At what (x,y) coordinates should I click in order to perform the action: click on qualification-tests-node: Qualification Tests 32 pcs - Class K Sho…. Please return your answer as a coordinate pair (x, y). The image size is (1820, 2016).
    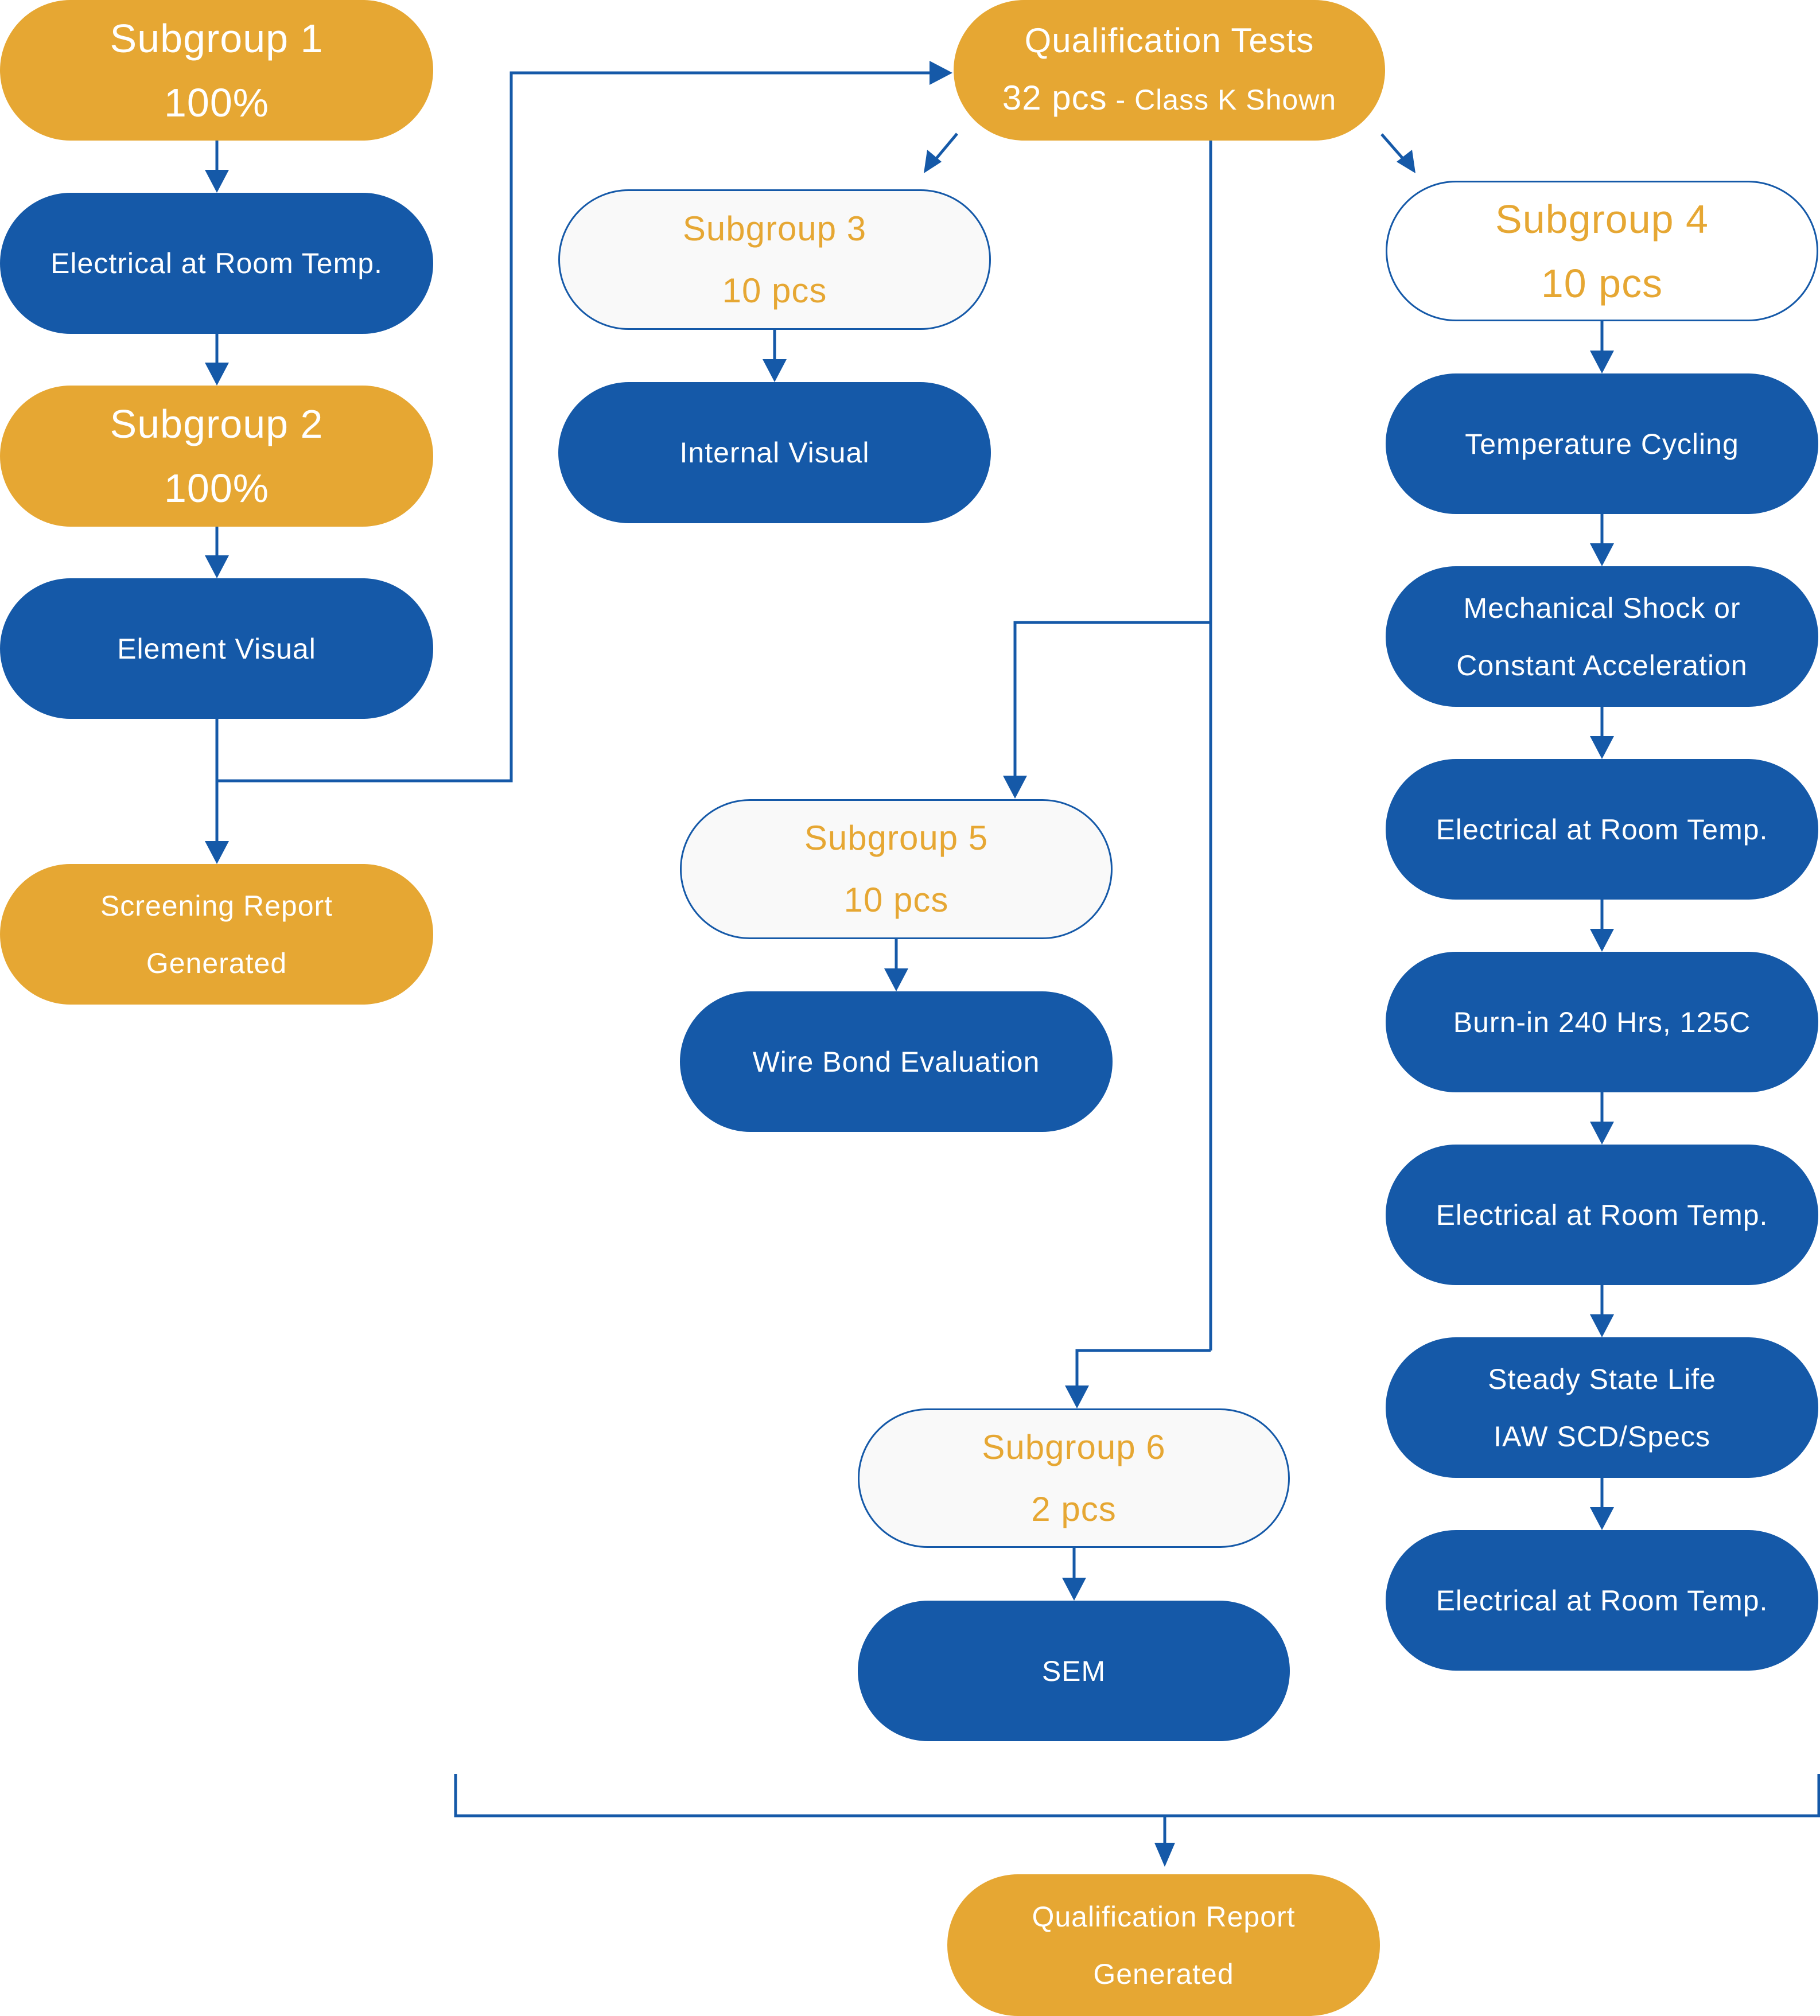
    Looking at the image, I should click on (1169, 71).